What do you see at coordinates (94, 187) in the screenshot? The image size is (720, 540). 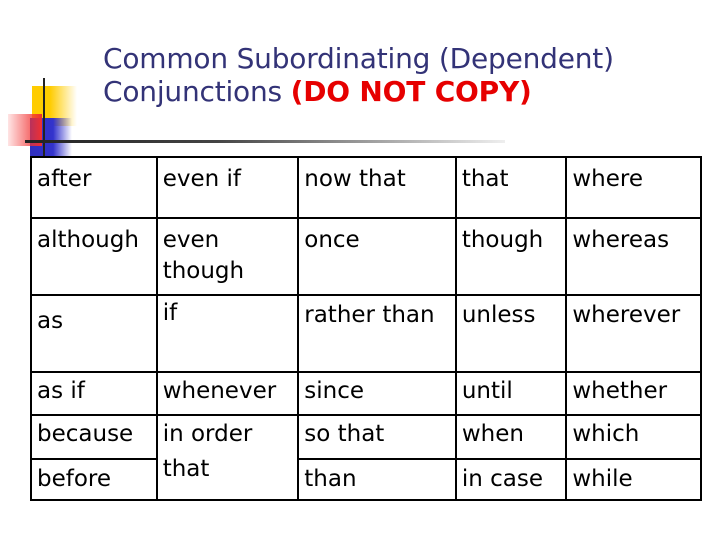 I see `table-cell: after` at bounding box center [94, 187].